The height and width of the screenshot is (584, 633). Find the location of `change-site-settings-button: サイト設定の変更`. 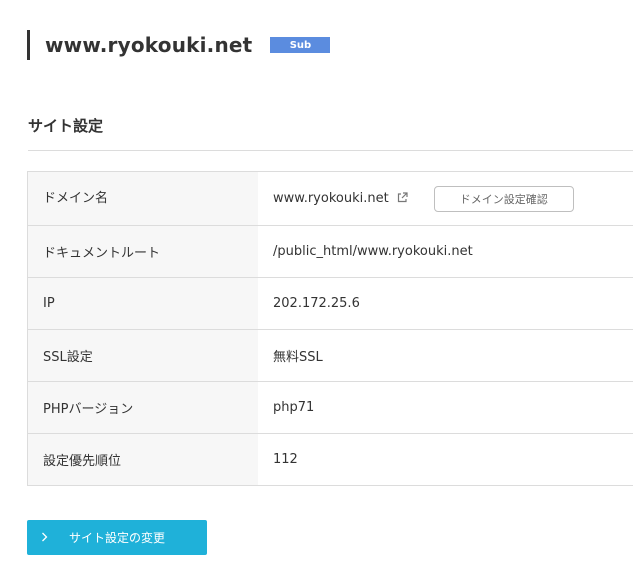

change-site-settings-button: サイト設定の変更 is located at coordinates (117, 537).